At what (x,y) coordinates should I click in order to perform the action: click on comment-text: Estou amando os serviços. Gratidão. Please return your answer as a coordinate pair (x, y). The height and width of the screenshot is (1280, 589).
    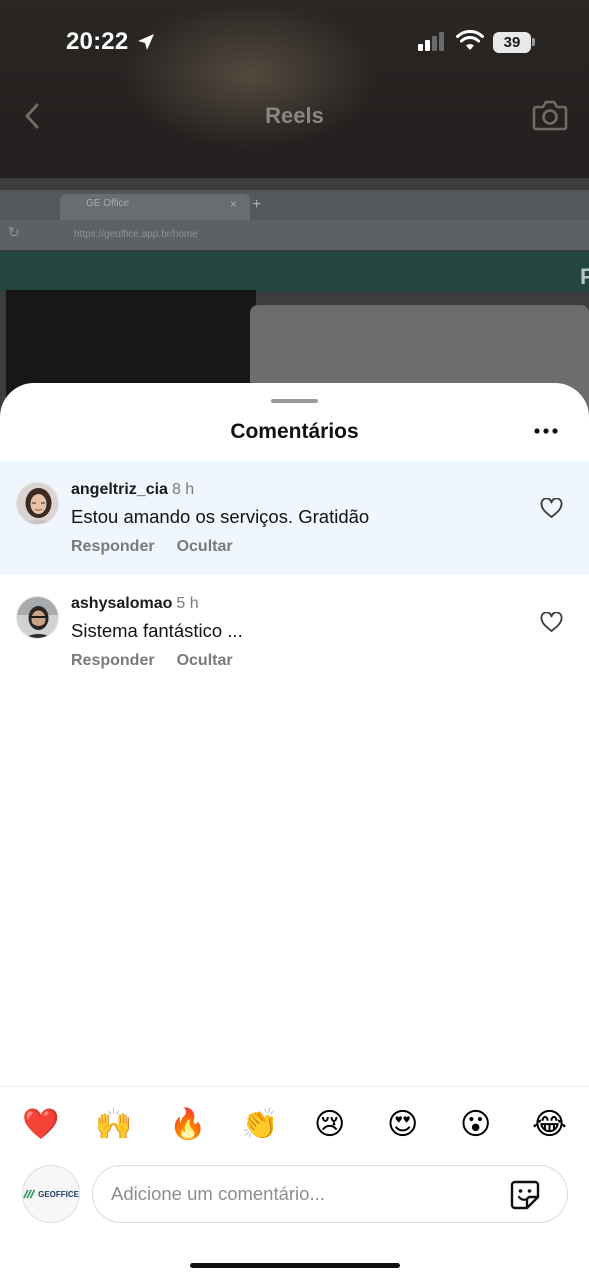
    Looking at the image, I should click on (220, 516).